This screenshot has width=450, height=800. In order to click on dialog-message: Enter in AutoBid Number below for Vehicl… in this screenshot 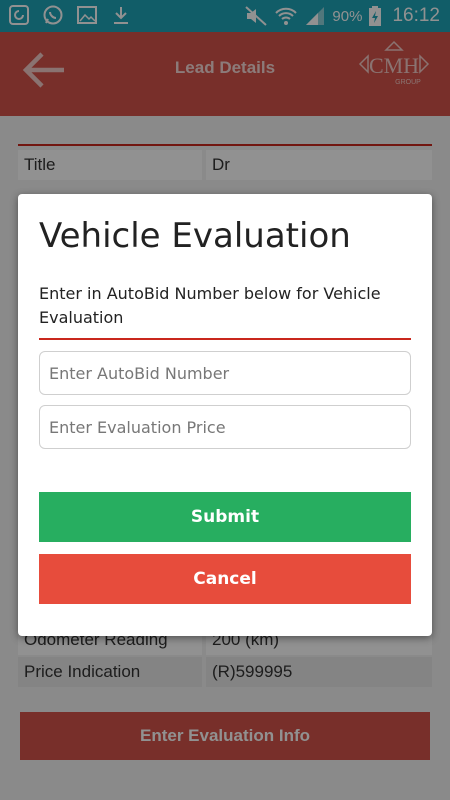, I will do `click(210, 305)`.